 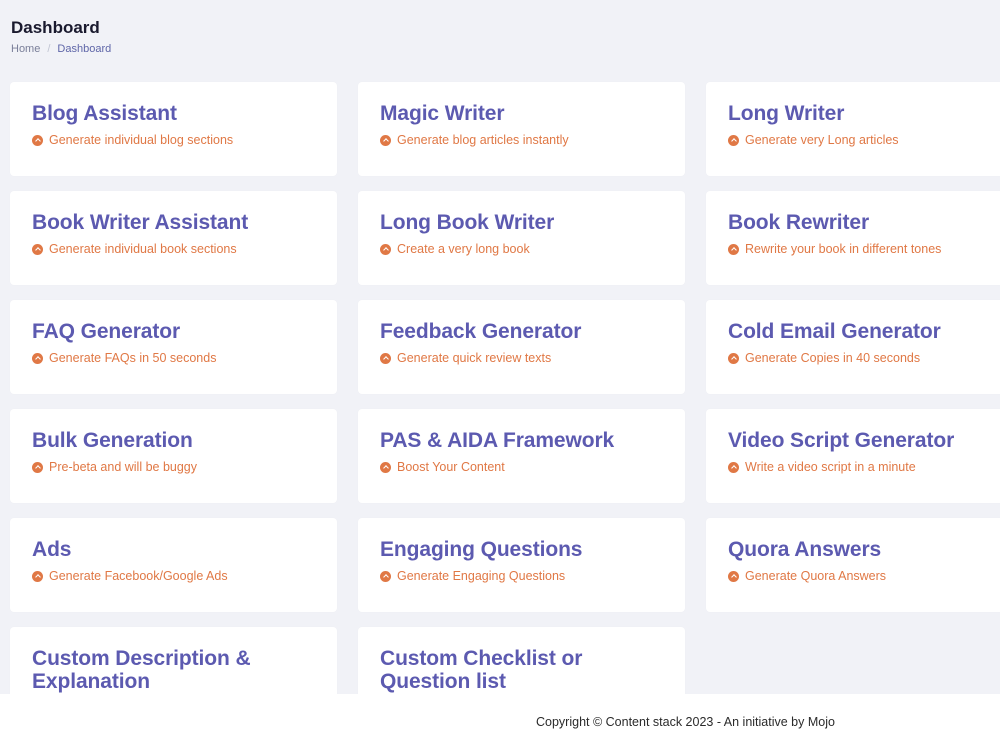 I want to click on card-title: FAQ Generator, so click(x=106, y=331).